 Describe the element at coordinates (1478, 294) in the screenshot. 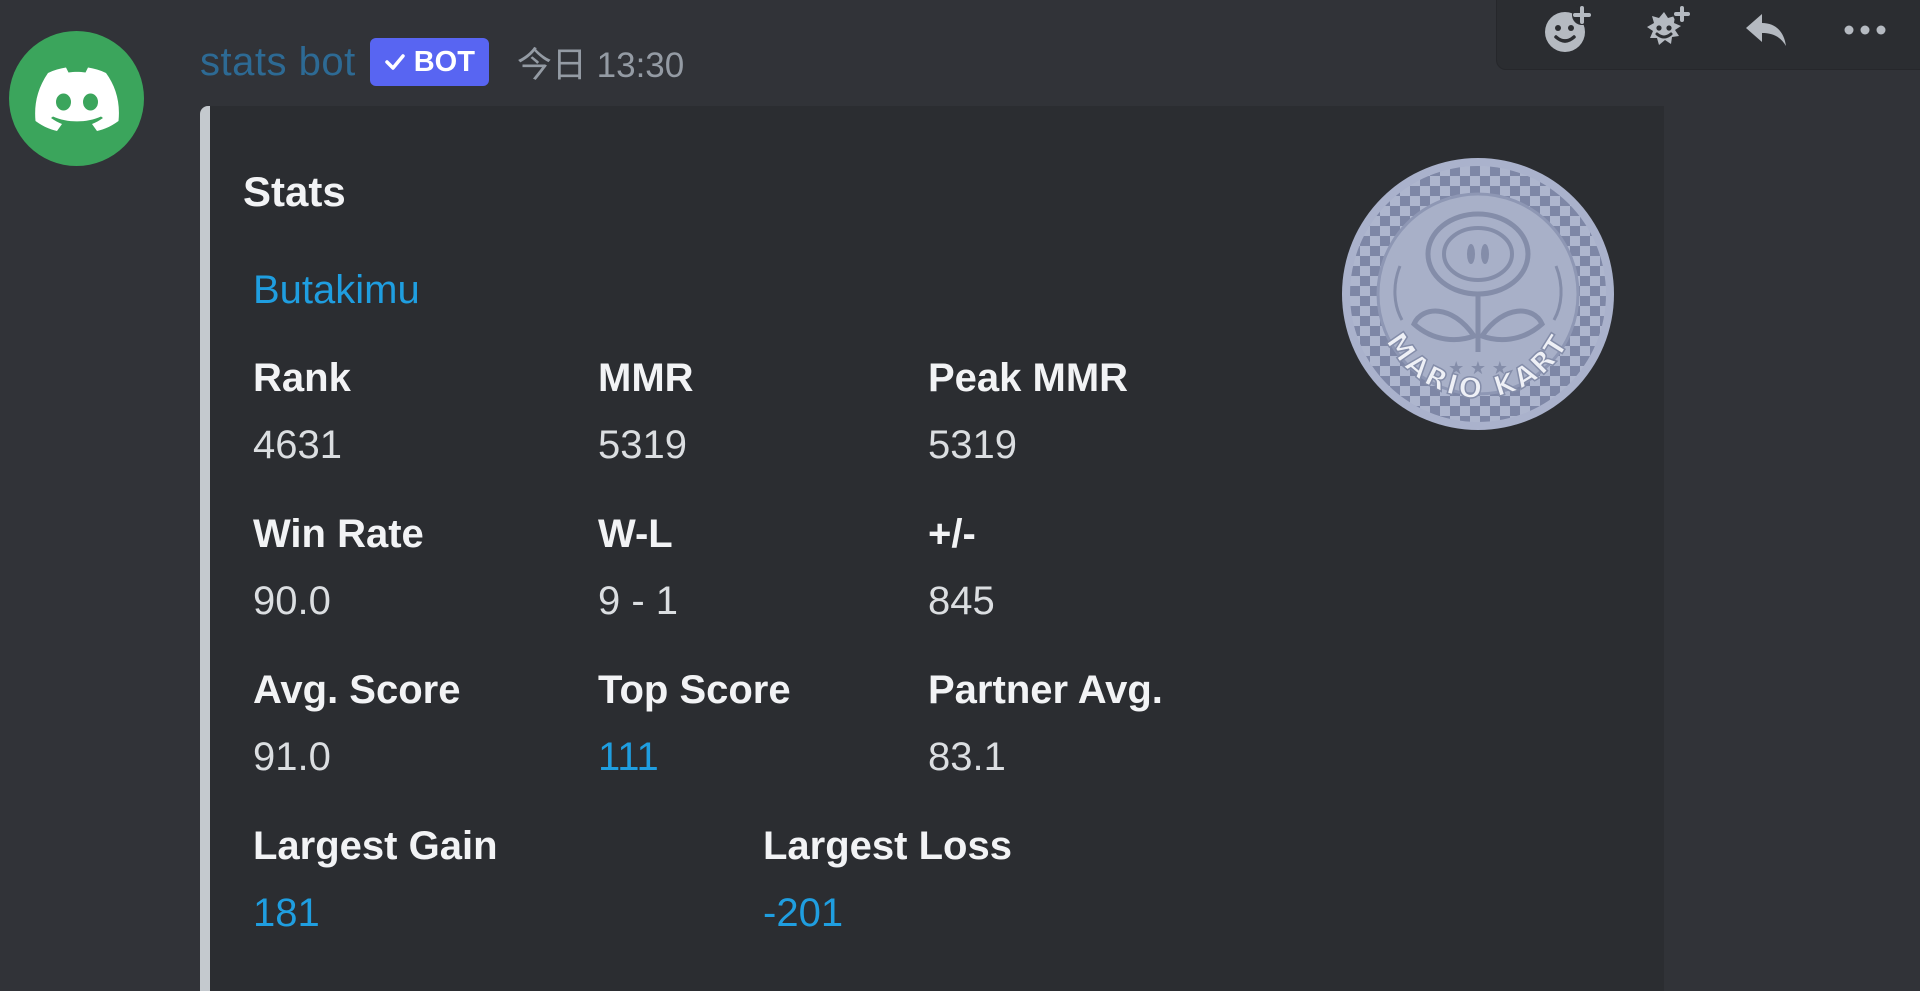

I see `mario-kart-flower-cup-thumbnail: ★ ★ ★ MARIO KART` at that location.